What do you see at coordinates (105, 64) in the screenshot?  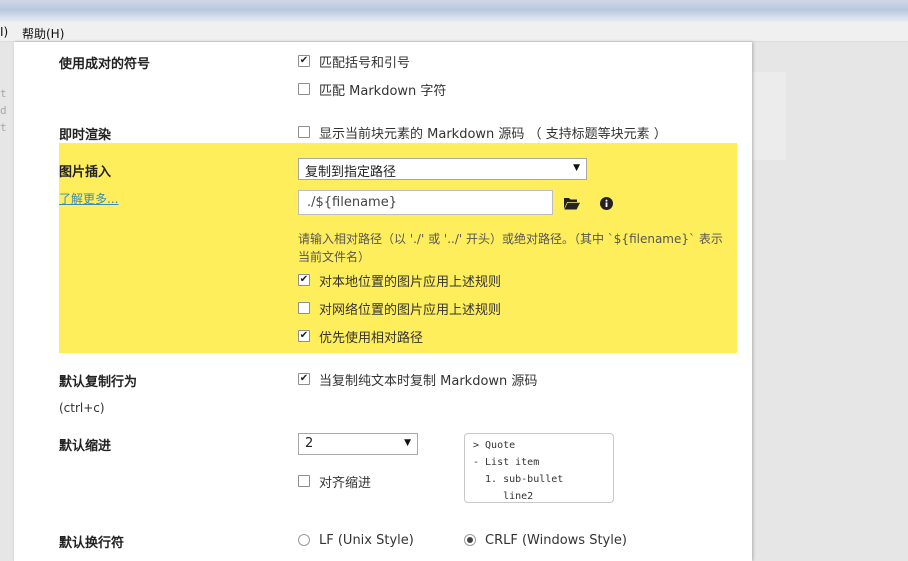 I see `pairs-label: 使用成对的符号` at bounding box center [105, 64].